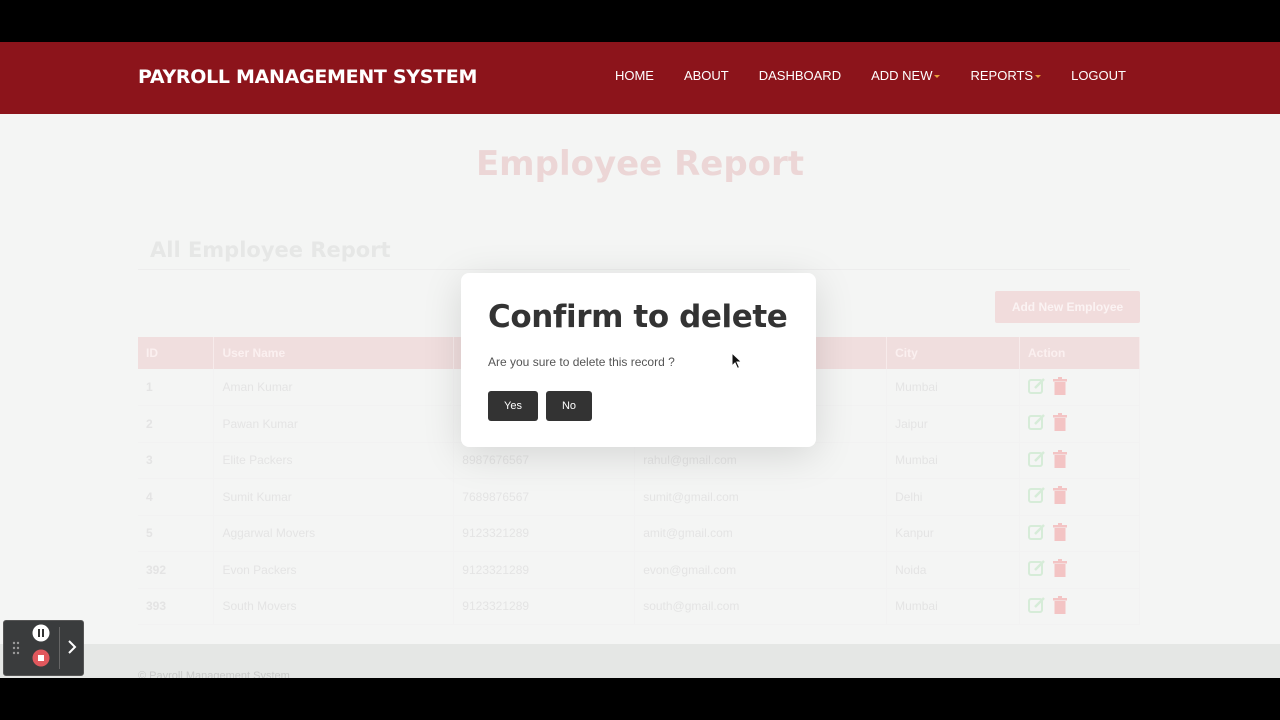  What do you see at coordinates (334, 460) in the screenshot?
I see `cell-username: Elite Packers` at bounding box center [334, 460].